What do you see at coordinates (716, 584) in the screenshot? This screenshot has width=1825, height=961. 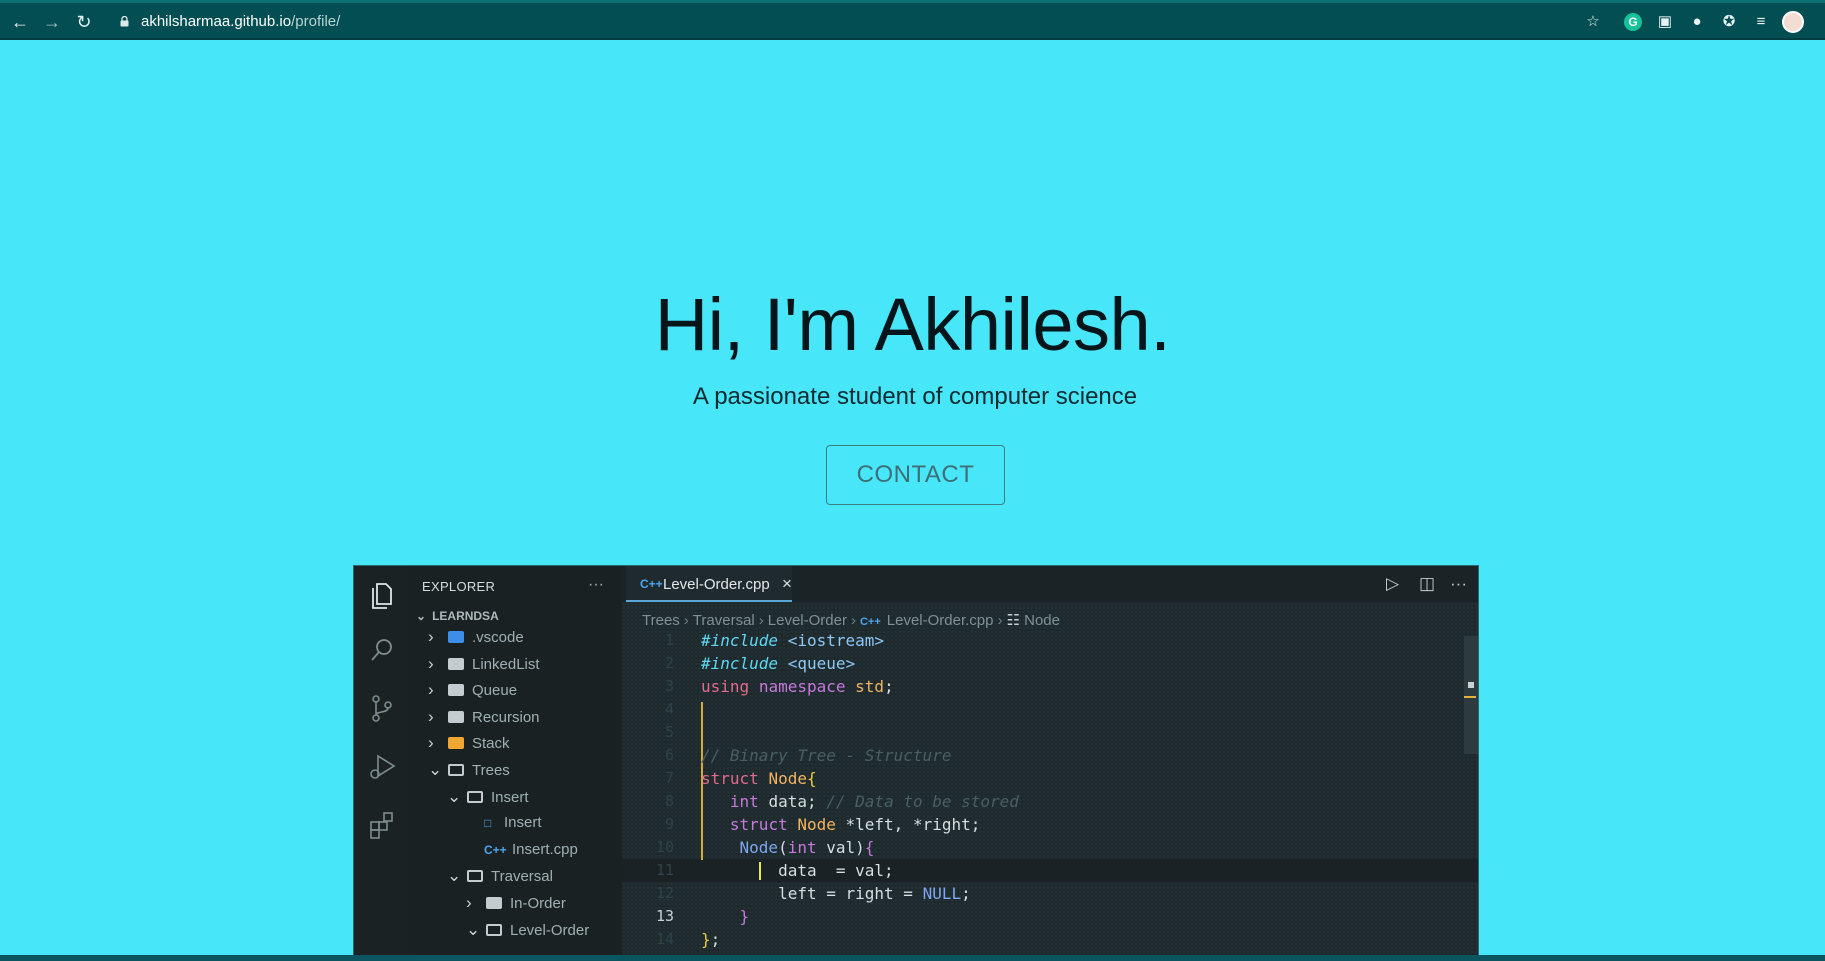 I see `tab-label: Level-Order.cpp` at bounding box center [716, 584].